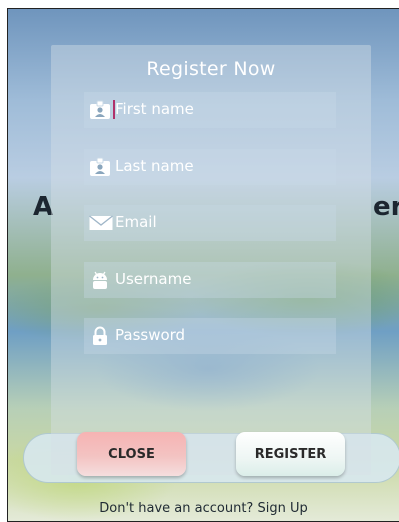  Describe the element at coordinates (210, 280) in the screenshot. I see `username-field: Username` at that location.